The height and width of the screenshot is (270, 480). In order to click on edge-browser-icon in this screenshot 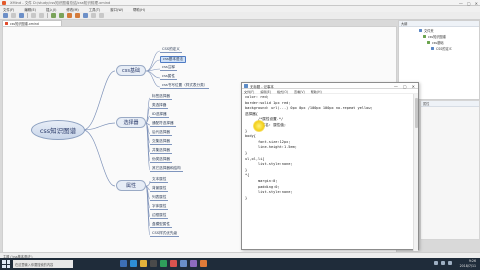, I will do `click(133, 263)`.